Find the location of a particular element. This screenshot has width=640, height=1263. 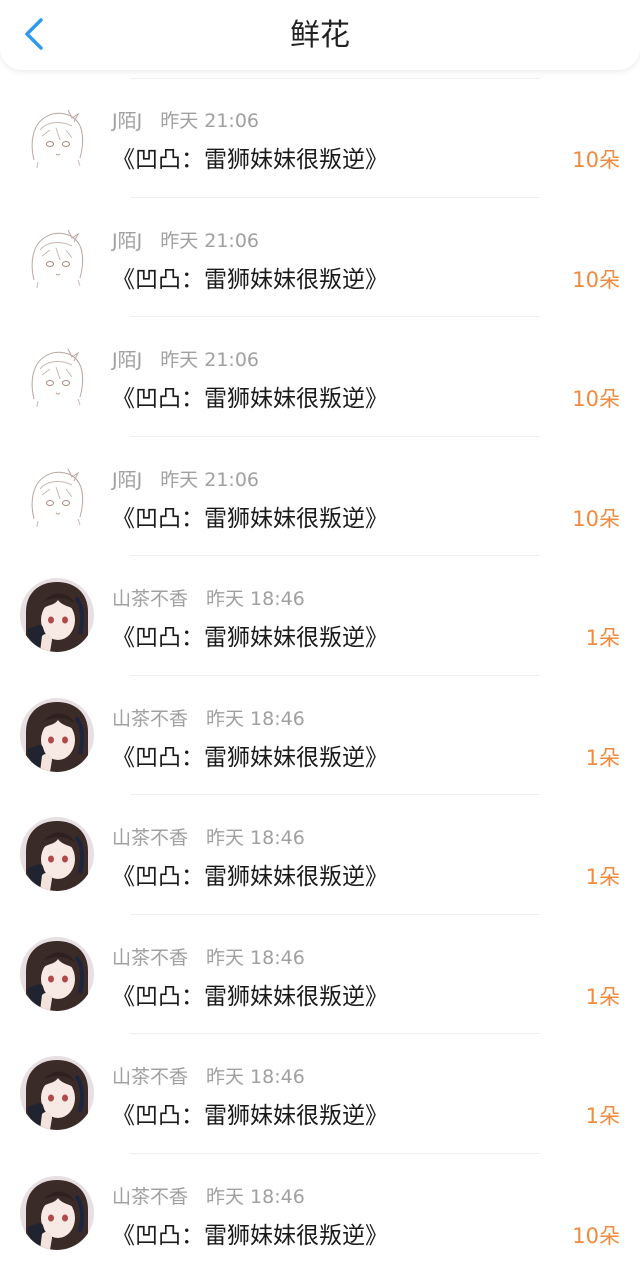

page-title: 鲜花 is located at coordinates (320, 35).